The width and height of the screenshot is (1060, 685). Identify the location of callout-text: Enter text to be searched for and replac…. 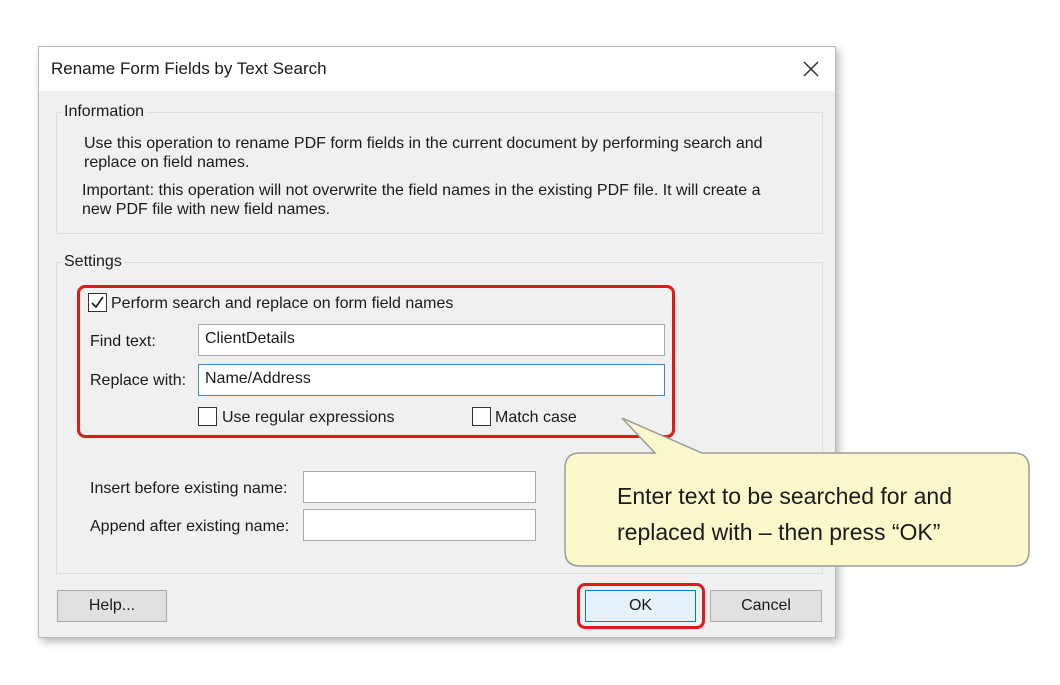
(812, 514).